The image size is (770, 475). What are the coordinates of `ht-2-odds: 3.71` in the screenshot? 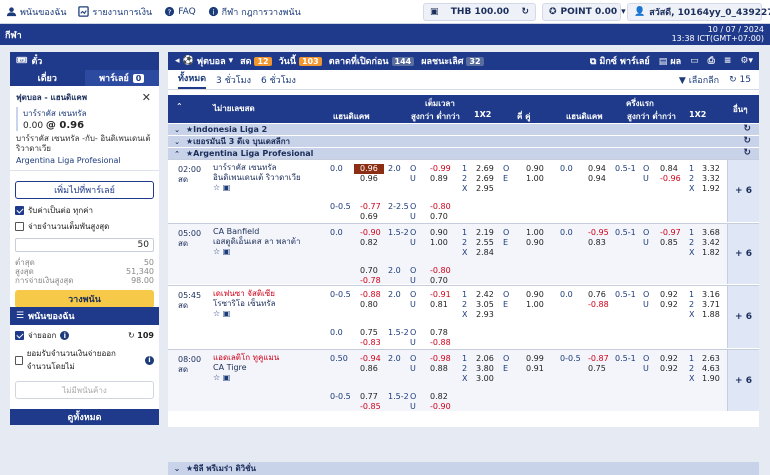 It's located at (711, 305).